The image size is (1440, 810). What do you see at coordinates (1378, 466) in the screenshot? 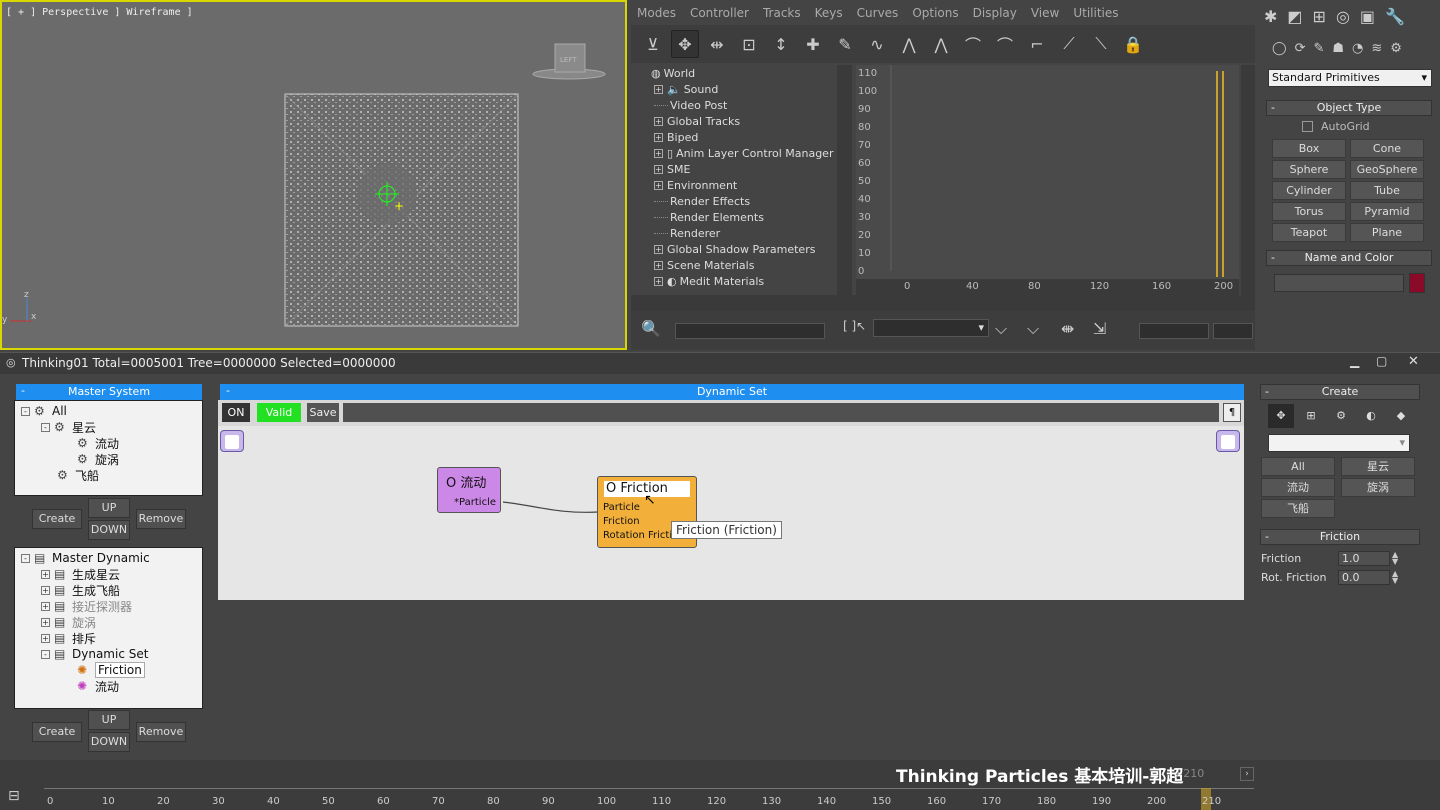
I see `group-button-nebula: 星云` at bounding box center [1378, 466].